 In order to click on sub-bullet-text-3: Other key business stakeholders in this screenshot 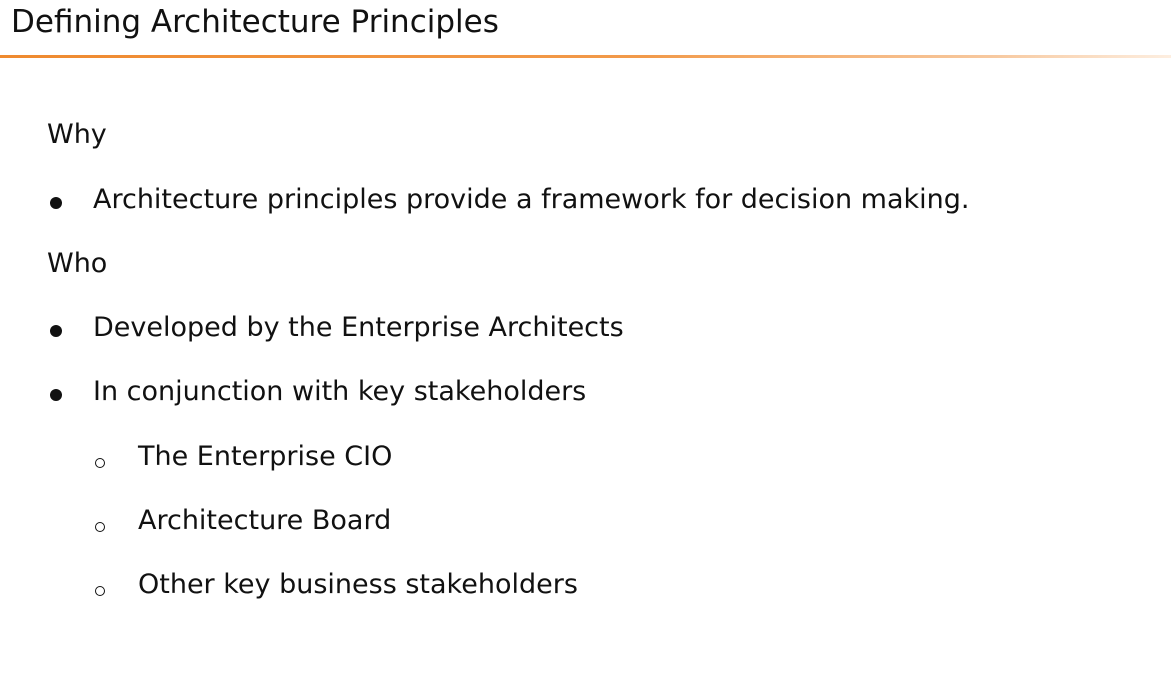, I will do `click(358, 584)`.